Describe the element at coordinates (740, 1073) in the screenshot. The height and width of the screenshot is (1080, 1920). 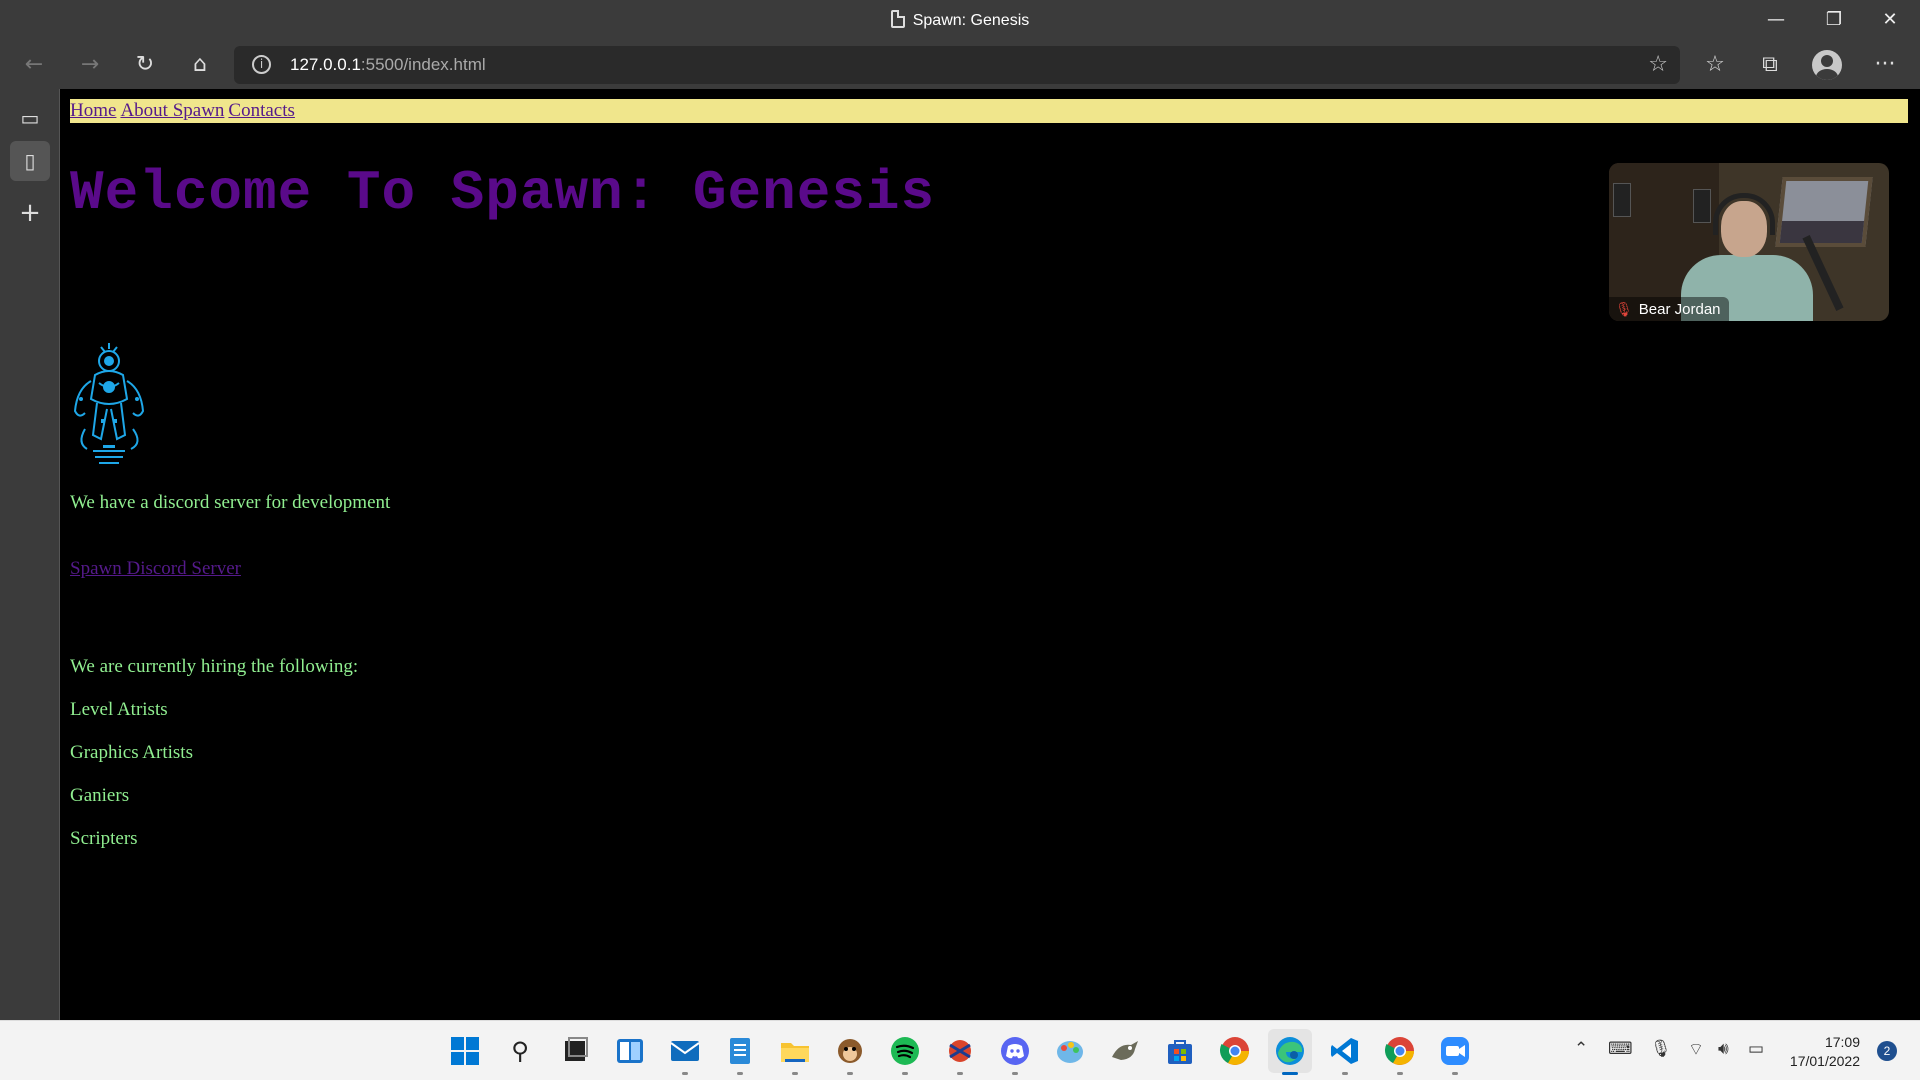
I see `notepad-running-indicator` at that location.